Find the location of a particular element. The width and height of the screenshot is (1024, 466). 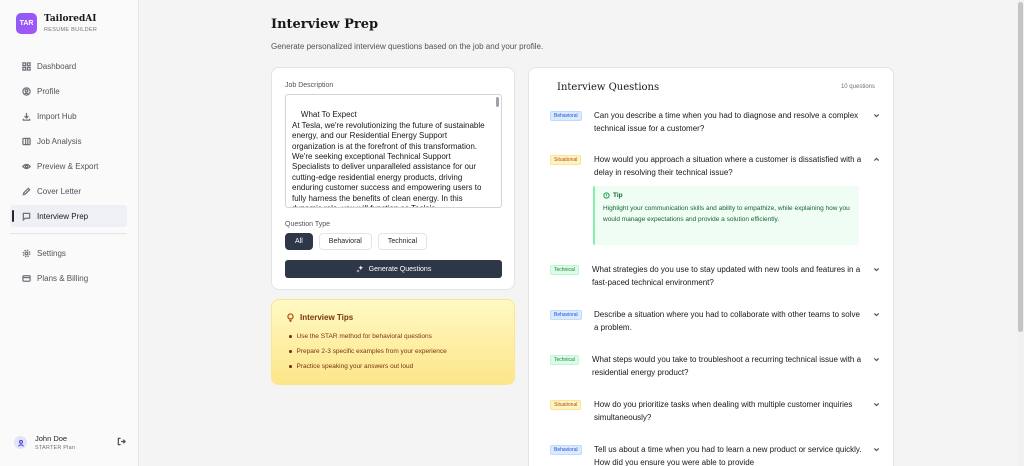

sidebar-item-label: Settings is located at coordinates (51, 253).